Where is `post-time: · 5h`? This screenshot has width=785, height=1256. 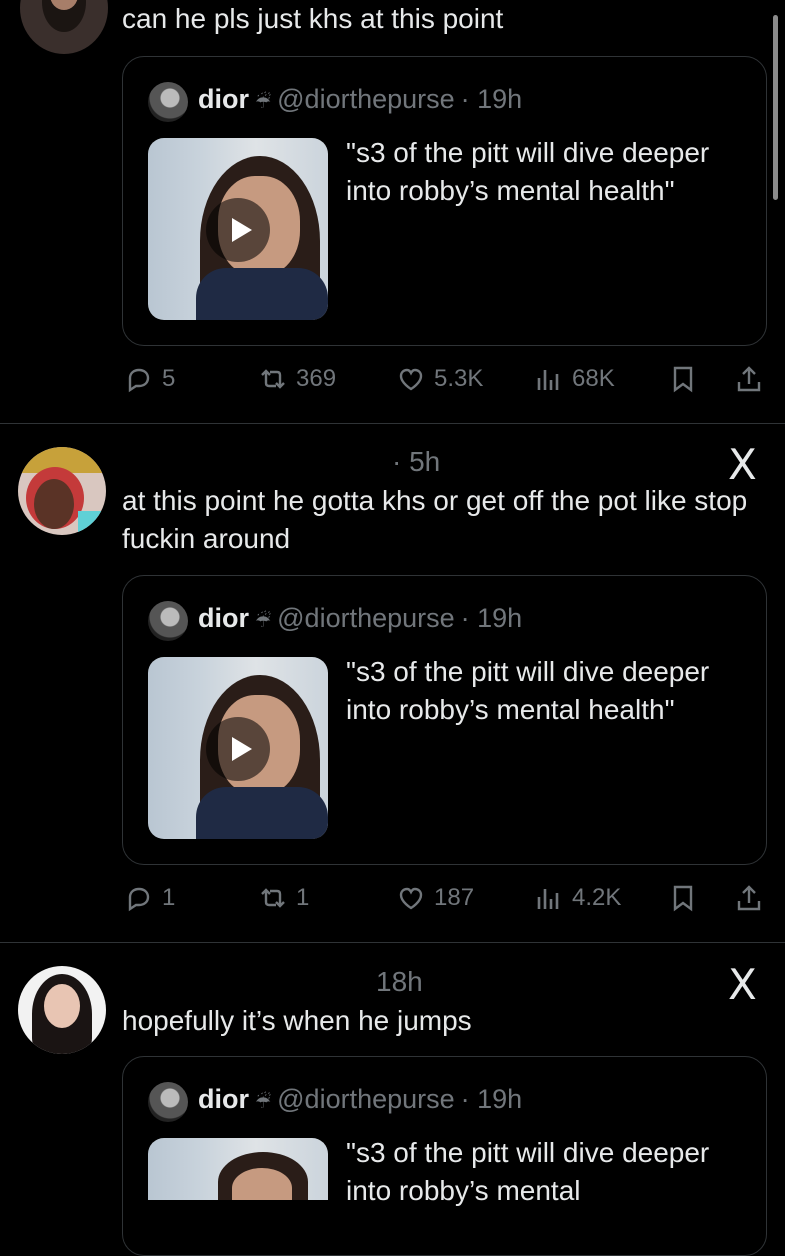
post-time: · 5h is located at coordinates (416, 461).